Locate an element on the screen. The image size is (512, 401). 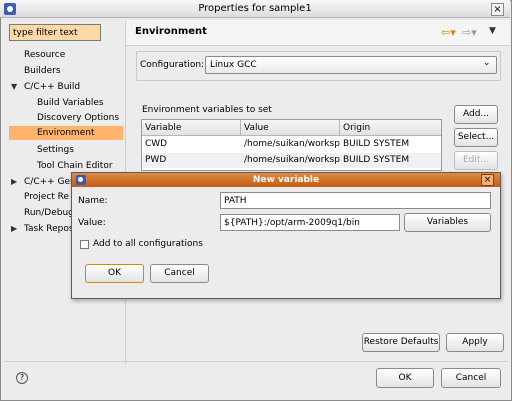
nav-item-discovery-options: Discovery Options is located at coordinates (78, 118).